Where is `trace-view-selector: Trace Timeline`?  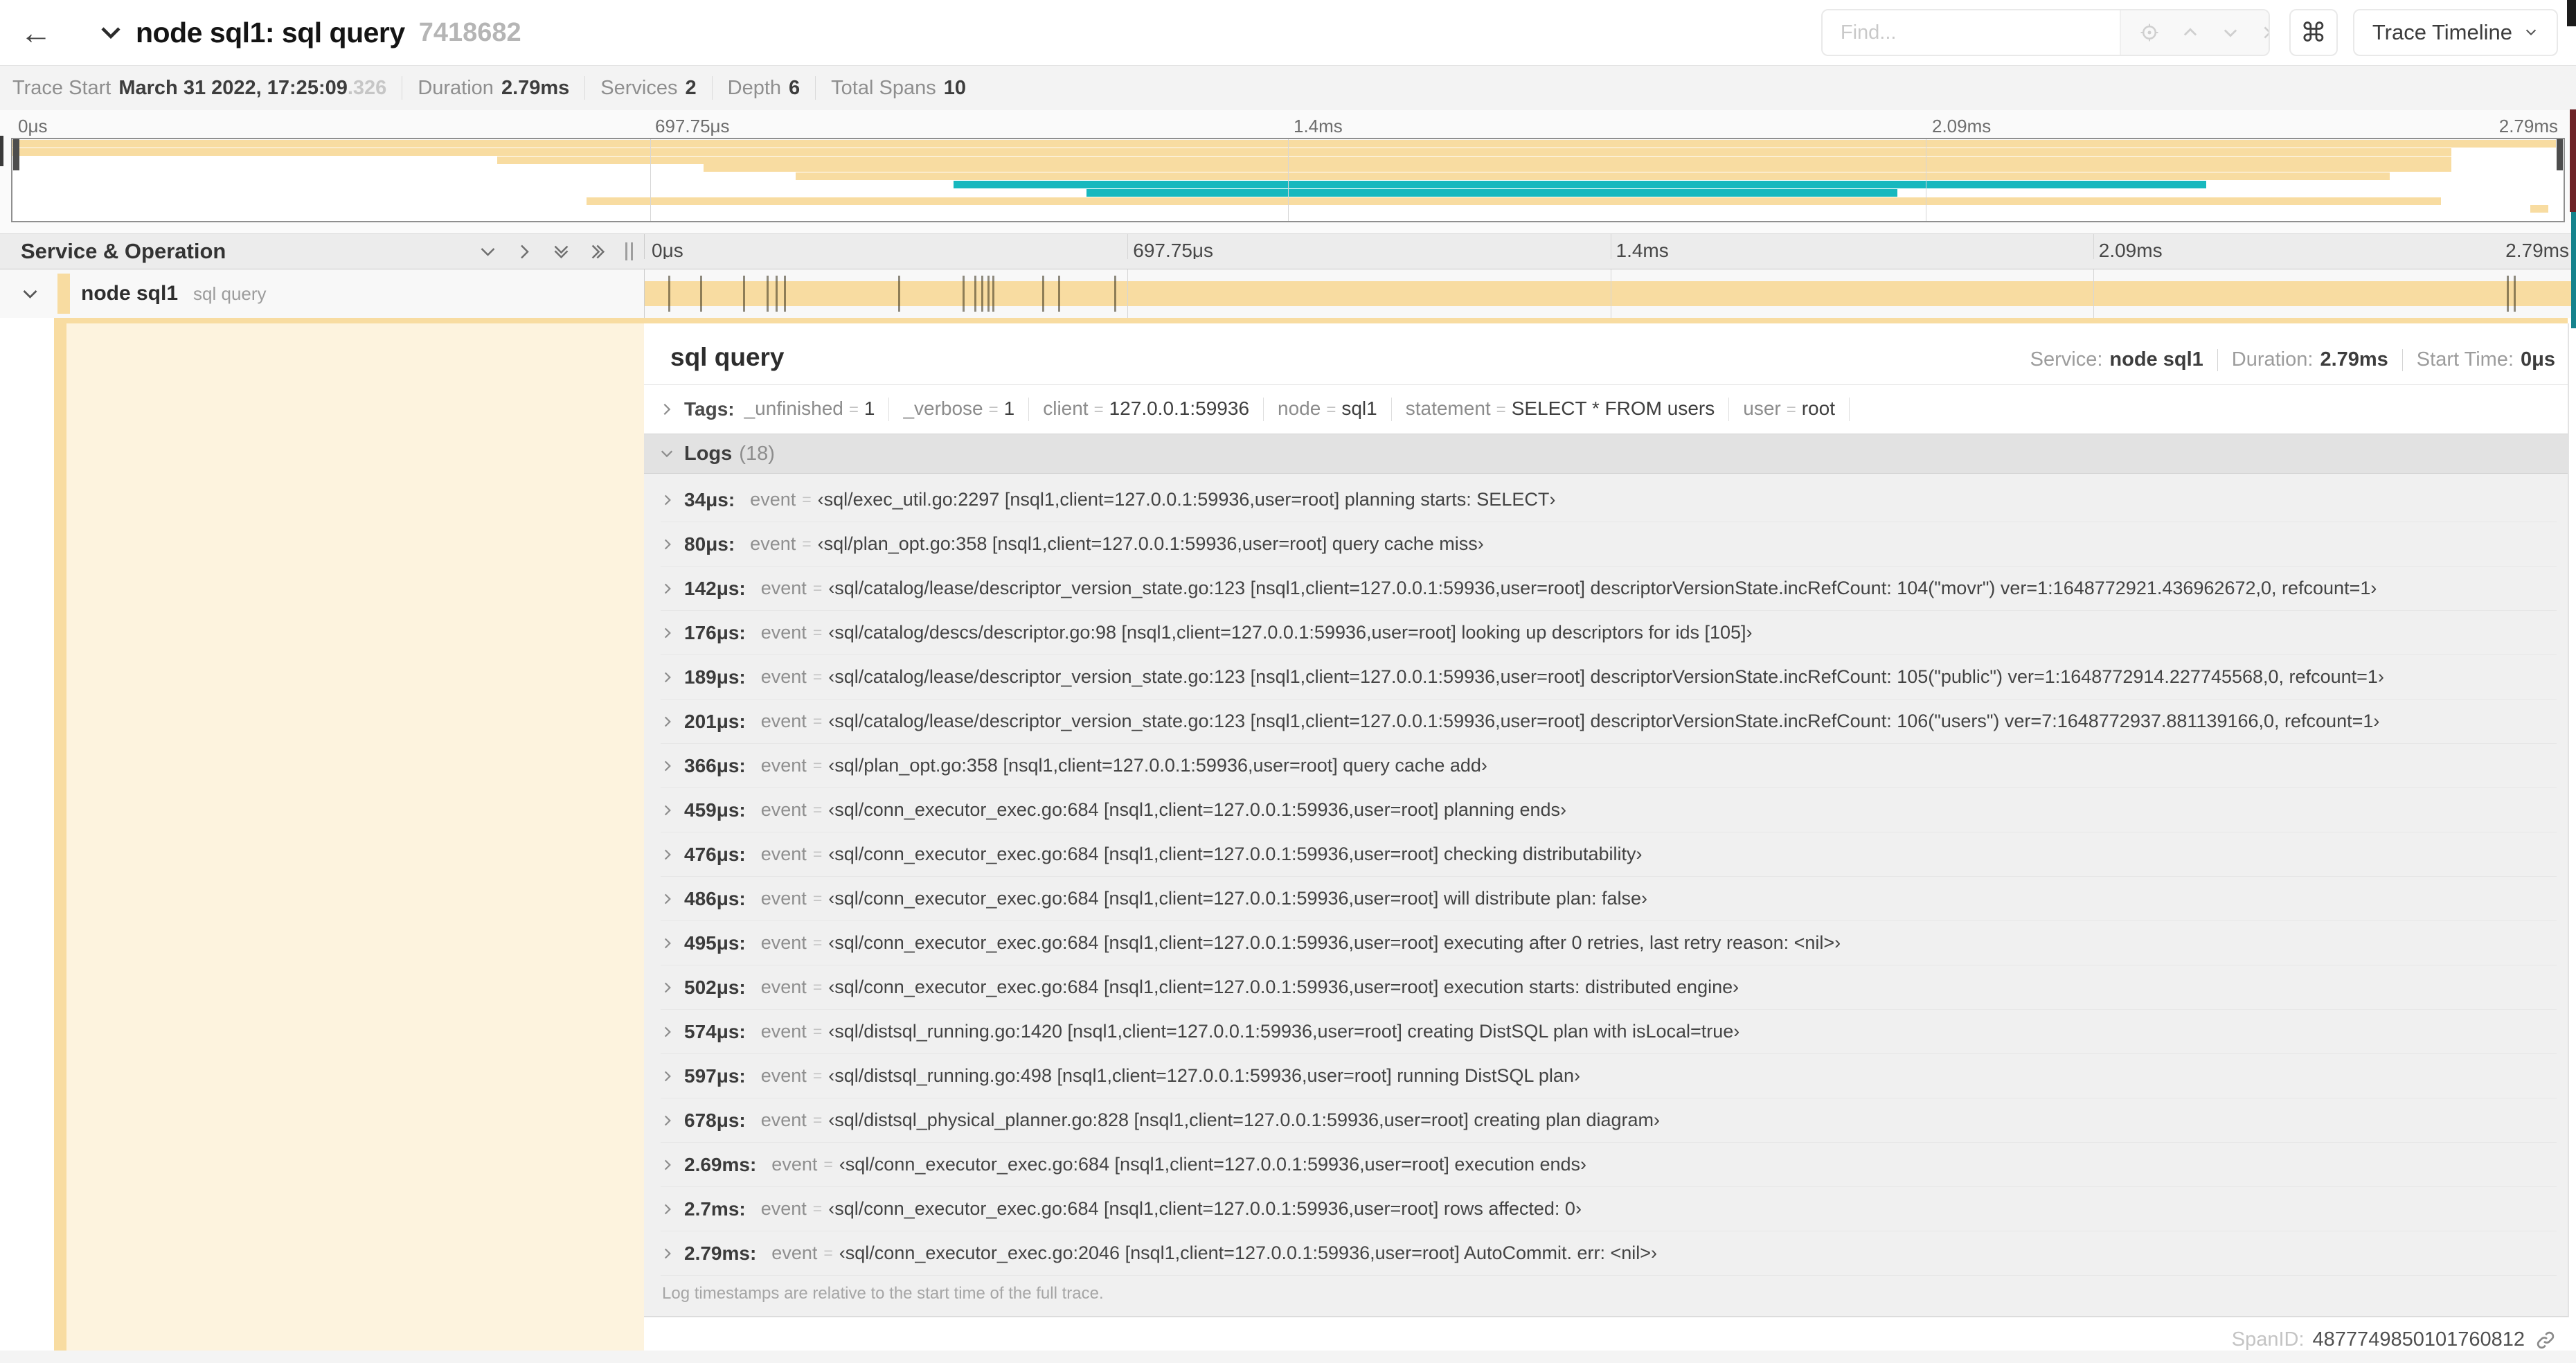 trace-view-selector: Trace Timeline is located at coordinates (2455, 33).